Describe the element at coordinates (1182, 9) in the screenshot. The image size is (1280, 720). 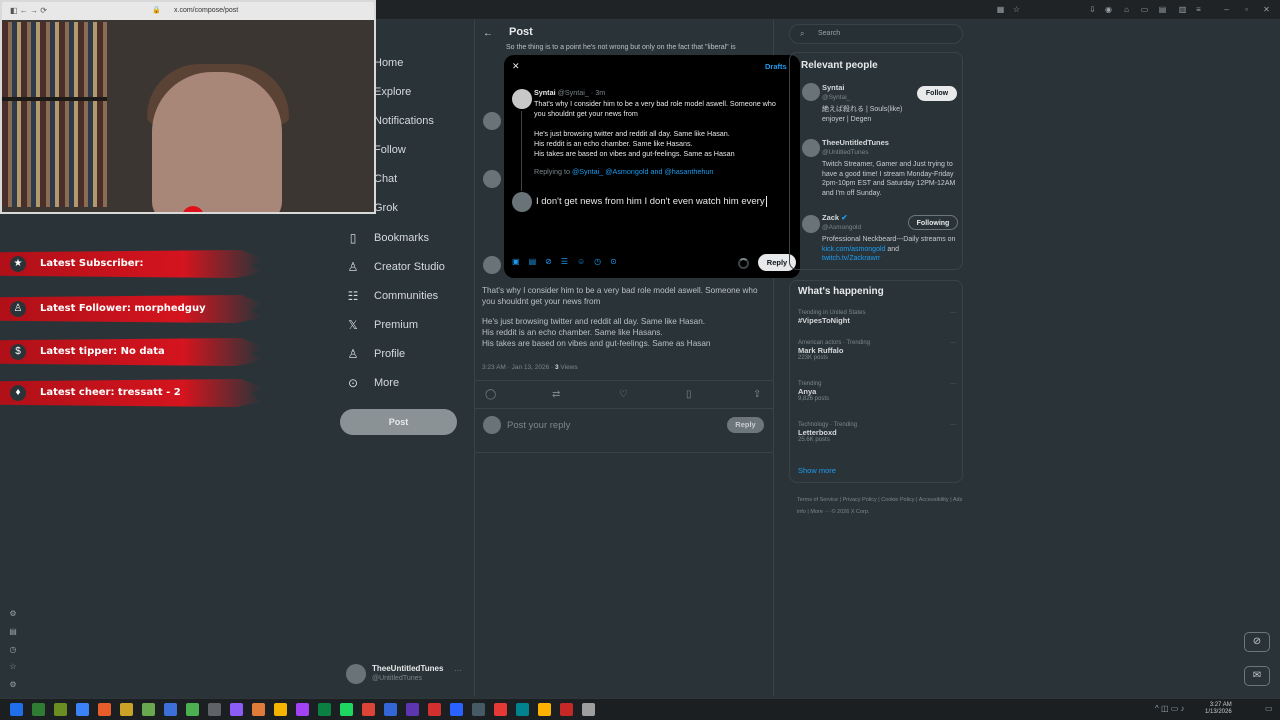
I see `extension-icon: ▥` at that location.